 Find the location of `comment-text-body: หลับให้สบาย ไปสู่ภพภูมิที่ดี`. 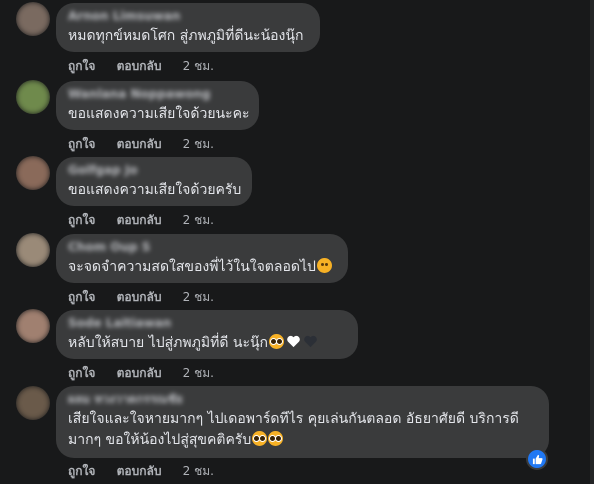

comment-text-body: หลับให้สบาย ไปสู่ภพภูมิที่ดี is located at coordinates (150, 343).